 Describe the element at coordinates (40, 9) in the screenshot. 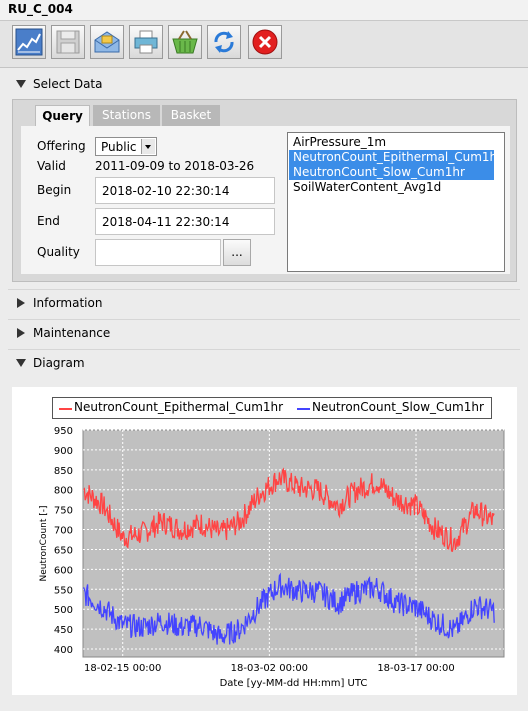

I see `window-title: RU_C_004` at that location.